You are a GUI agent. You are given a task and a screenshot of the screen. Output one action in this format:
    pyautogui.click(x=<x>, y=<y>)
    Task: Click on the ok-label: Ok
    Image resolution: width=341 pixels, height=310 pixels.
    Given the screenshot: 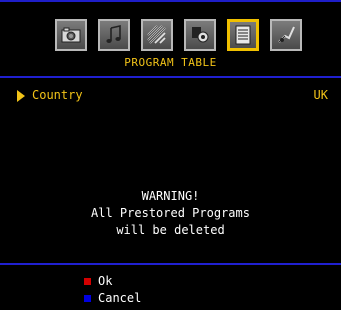 What is the action you would take?
    pyautogui.click(x=105, y=281)
    